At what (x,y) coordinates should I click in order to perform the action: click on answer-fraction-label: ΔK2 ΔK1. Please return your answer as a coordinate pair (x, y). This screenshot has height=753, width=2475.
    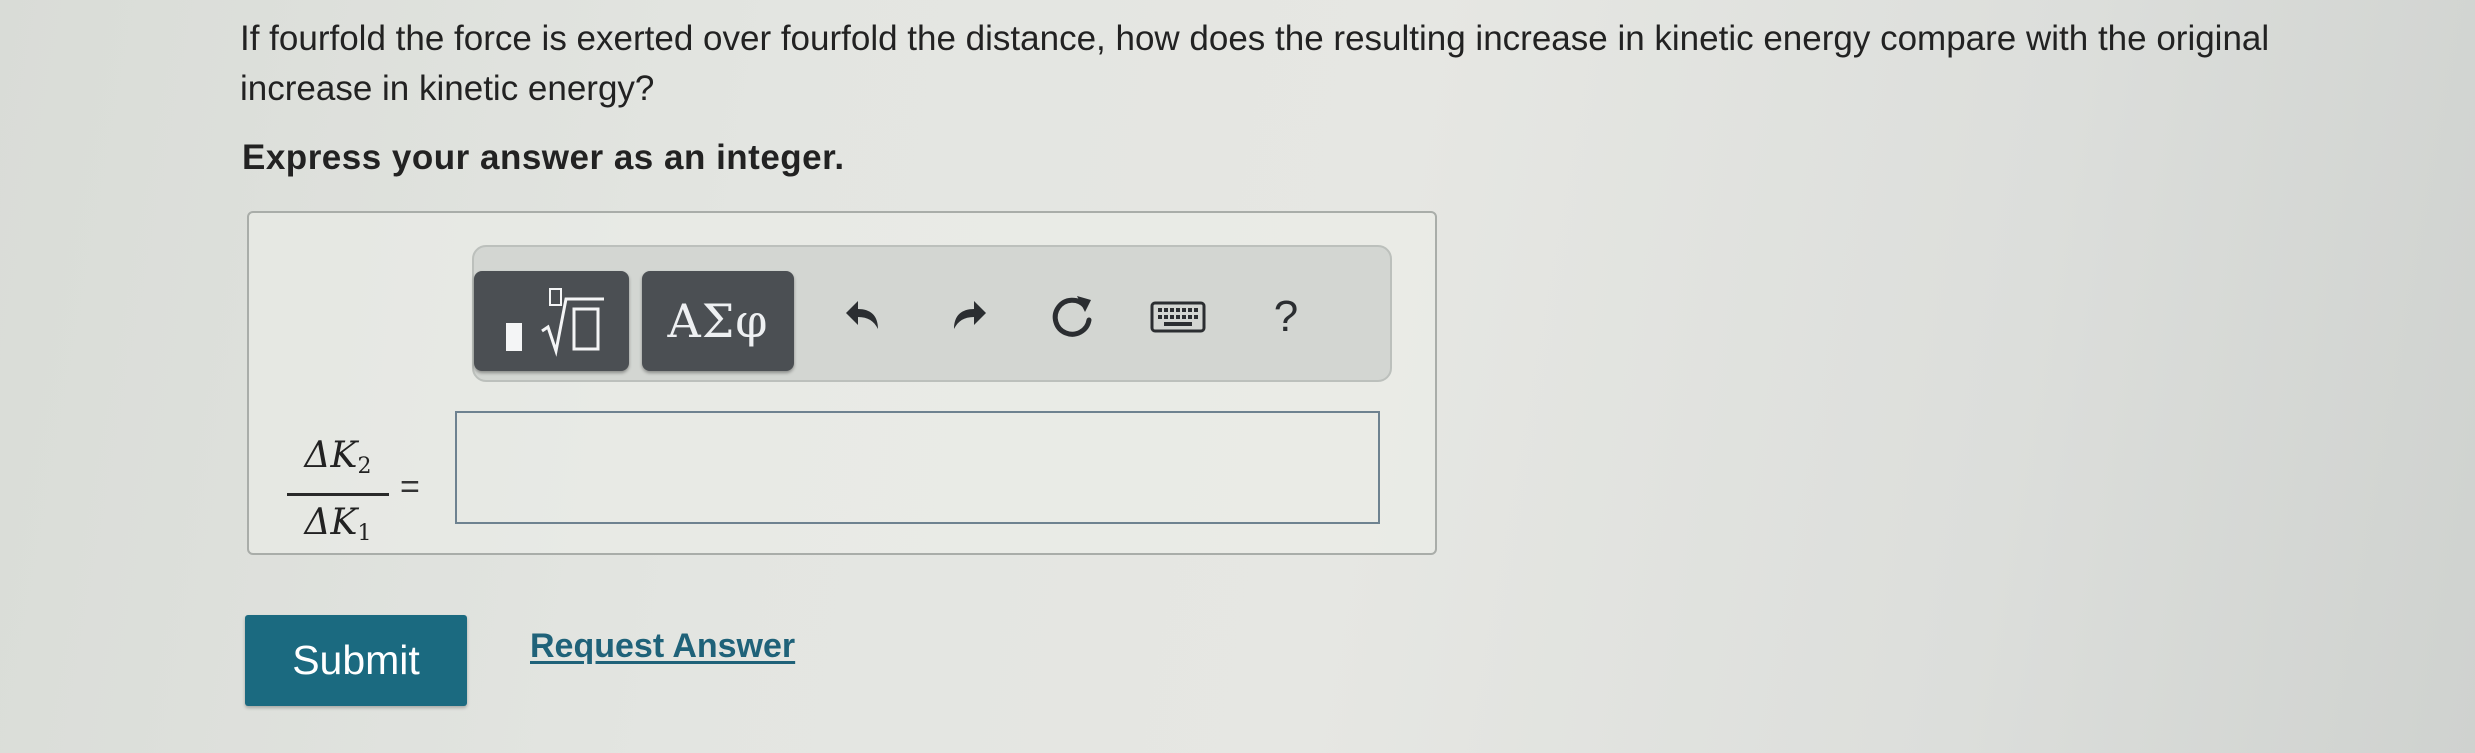
    Looking at the image, I should click on (338, 495).